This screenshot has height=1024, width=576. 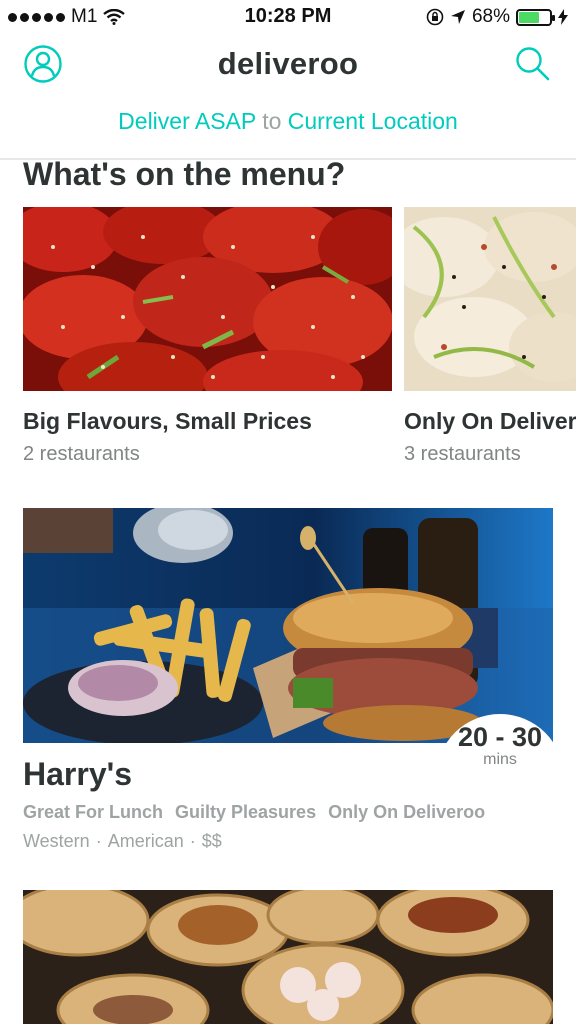 I want to click on battery-icon, so click(x=535, y=17).